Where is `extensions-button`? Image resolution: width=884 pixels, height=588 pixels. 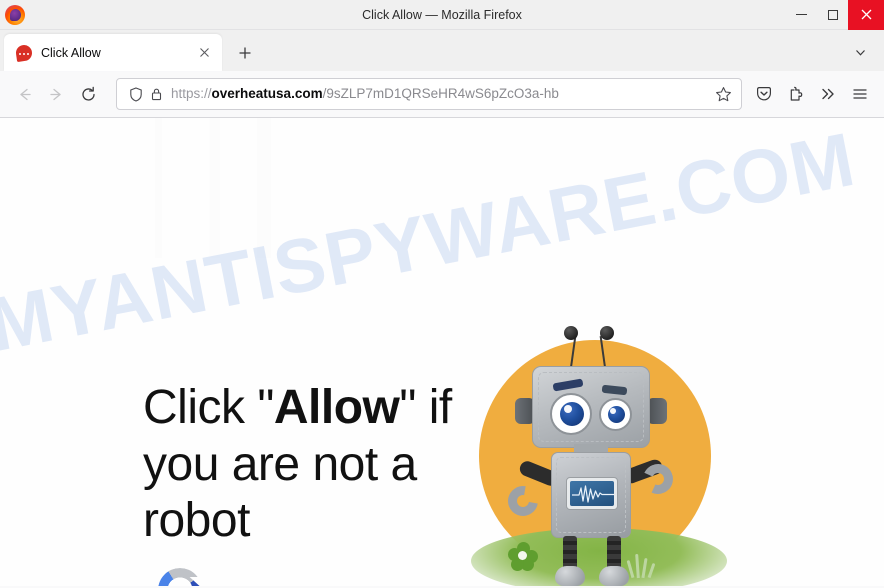 extensions-button is located at coordinates (796, 94).